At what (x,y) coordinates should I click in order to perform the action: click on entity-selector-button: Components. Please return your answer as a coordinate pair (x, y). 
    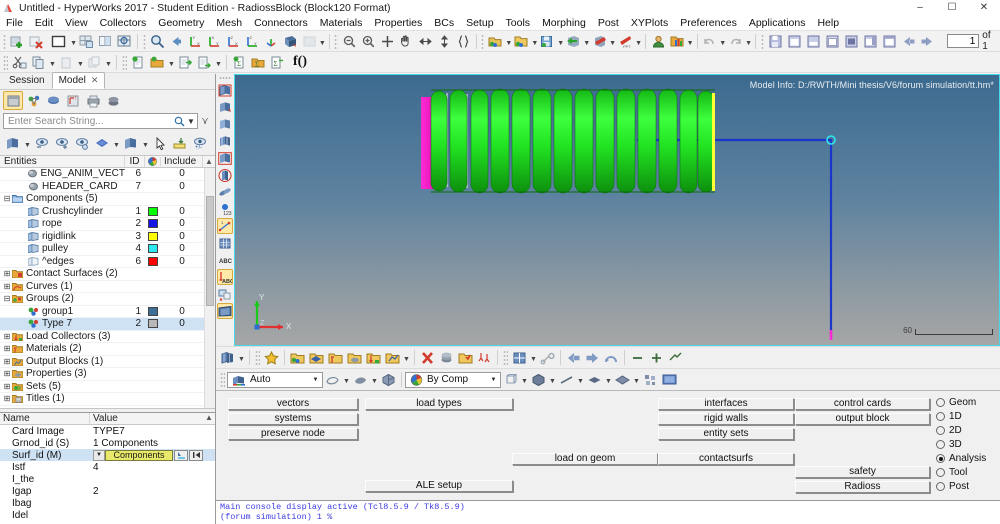
    Looking at the image, I should click on (139, 455).